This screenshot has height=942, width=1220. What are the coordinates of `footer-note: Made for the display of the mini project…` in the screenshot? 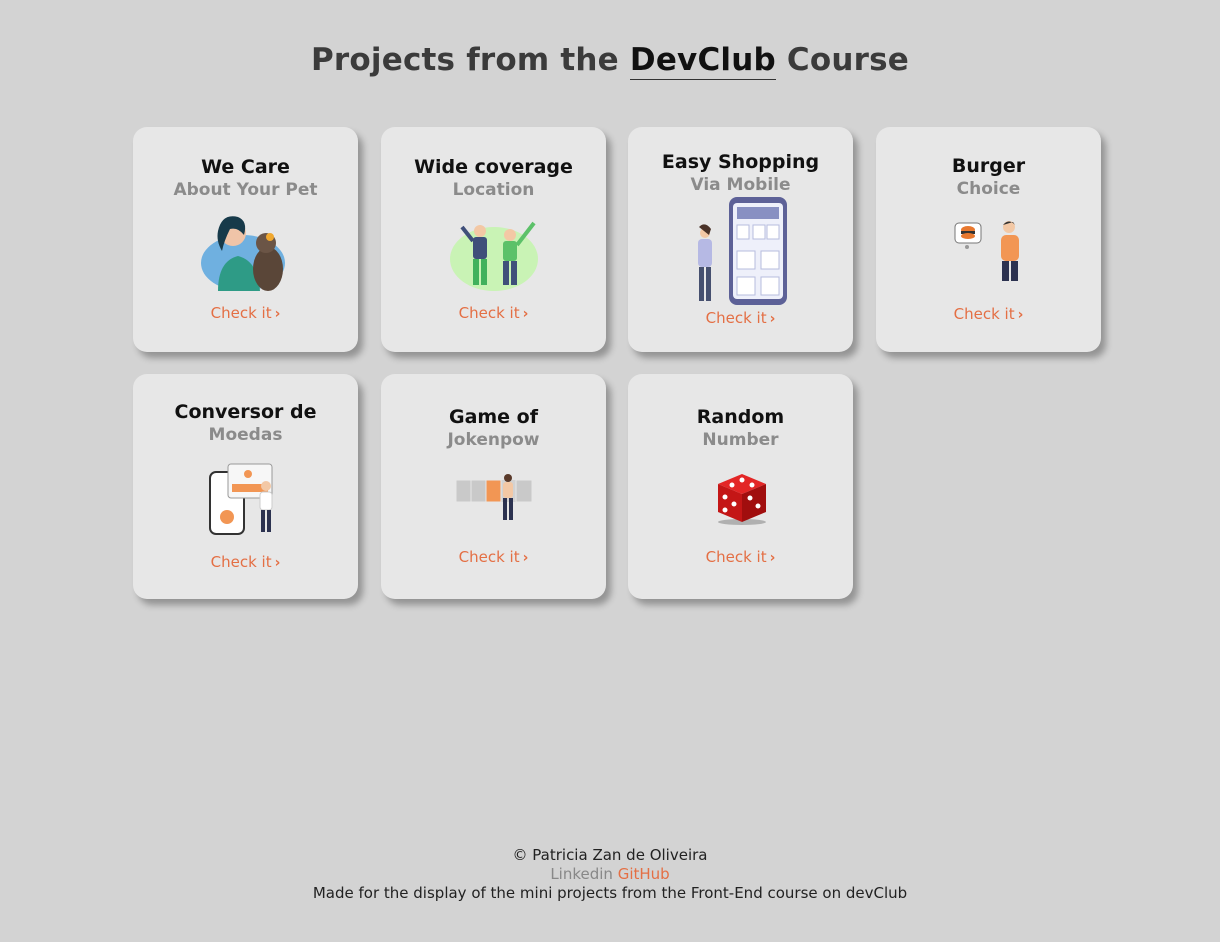 It's located at (610, 893).